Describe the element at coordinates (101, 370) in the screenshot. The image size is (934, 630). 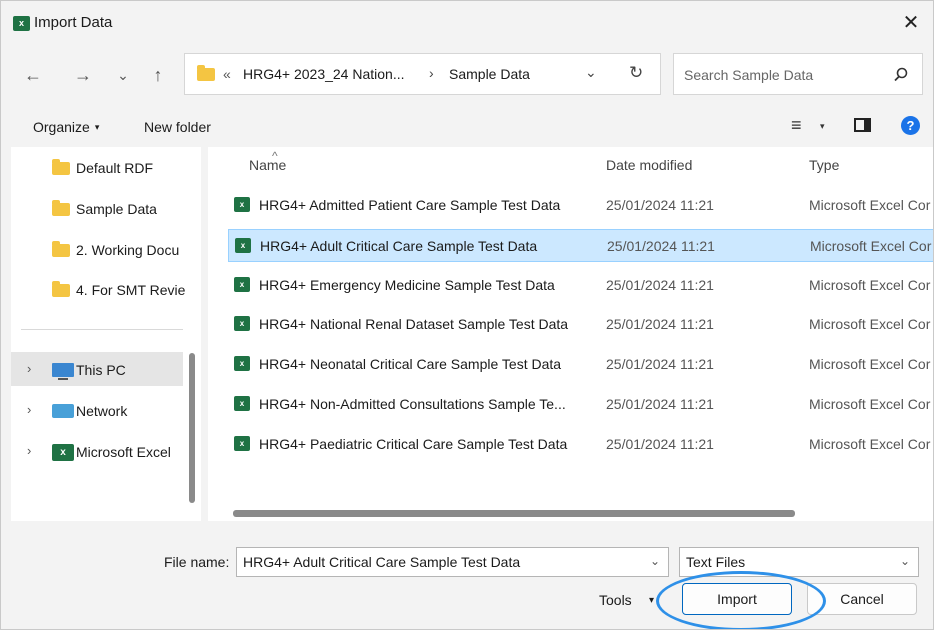
I see `nav-location-label: This PC` at that location.